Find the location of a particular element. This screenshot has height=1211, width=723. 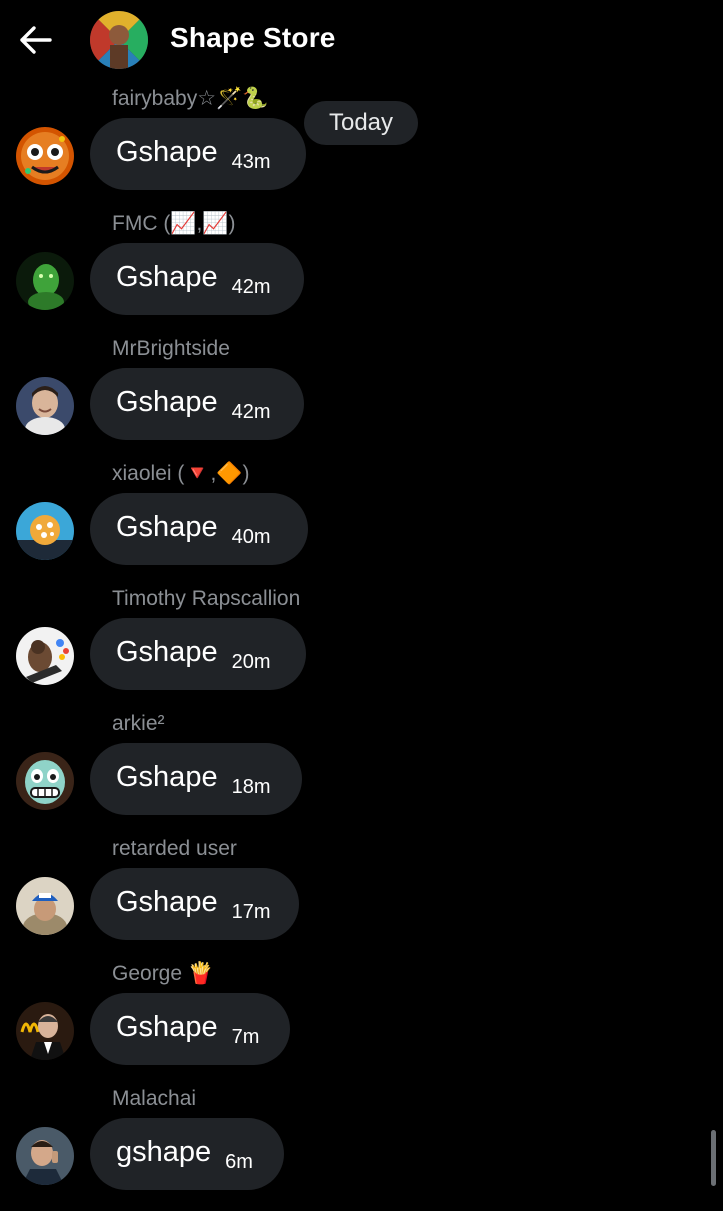

message-time: 7m is located at coordinates (245, 1036).